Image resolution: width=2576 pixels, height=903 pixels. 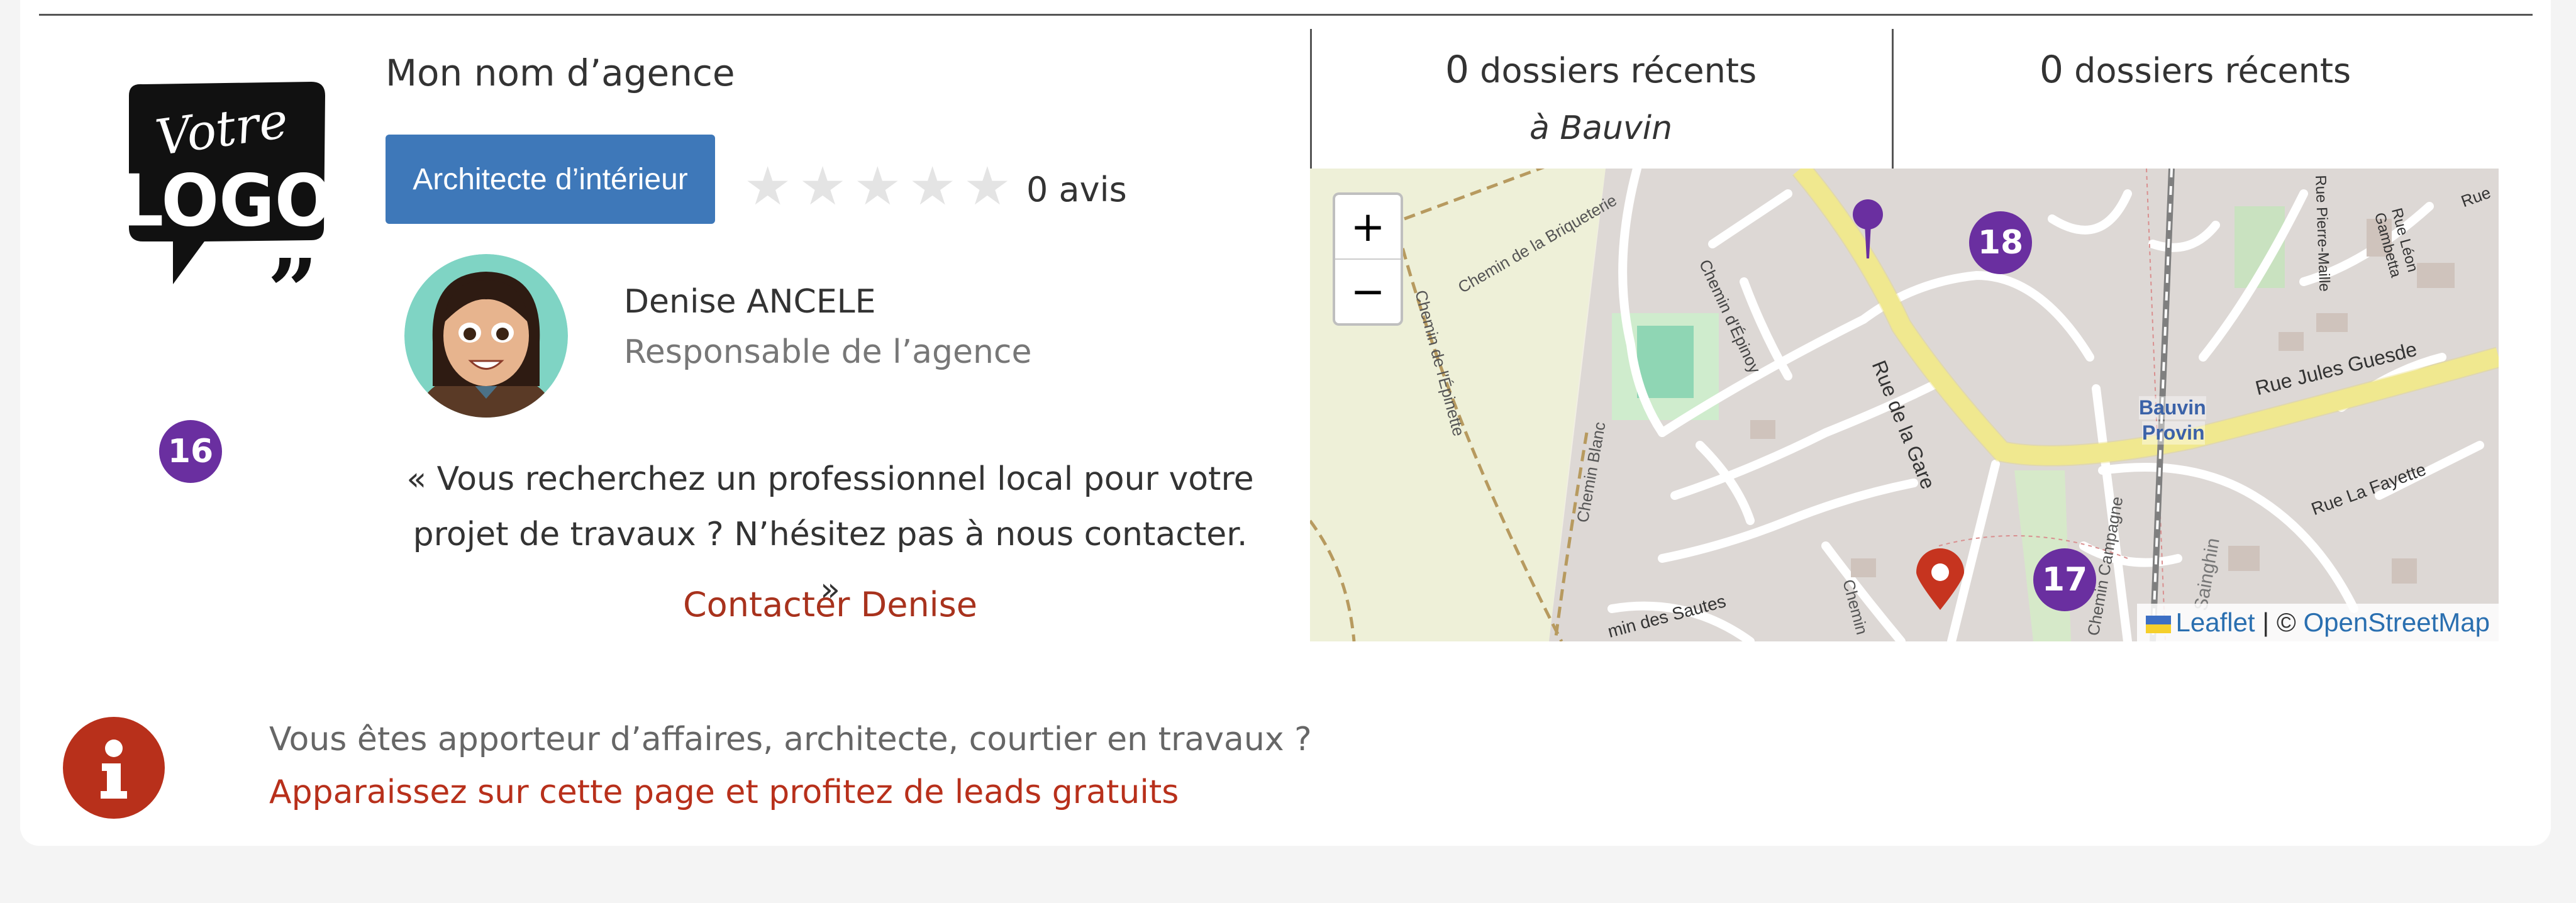 What do you see at coordinates (1601, 128) in the screenshot?
I see `stat-sub: à Bauvin` at bounding box center [1601, 128].